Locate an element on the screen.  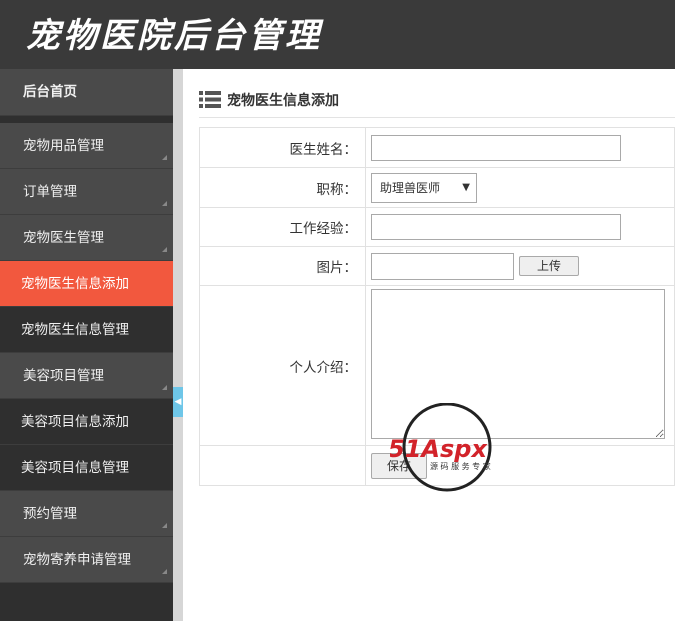
sidebar-item-doctors: 宠物医生管理 is located at coordinates (86, 238).